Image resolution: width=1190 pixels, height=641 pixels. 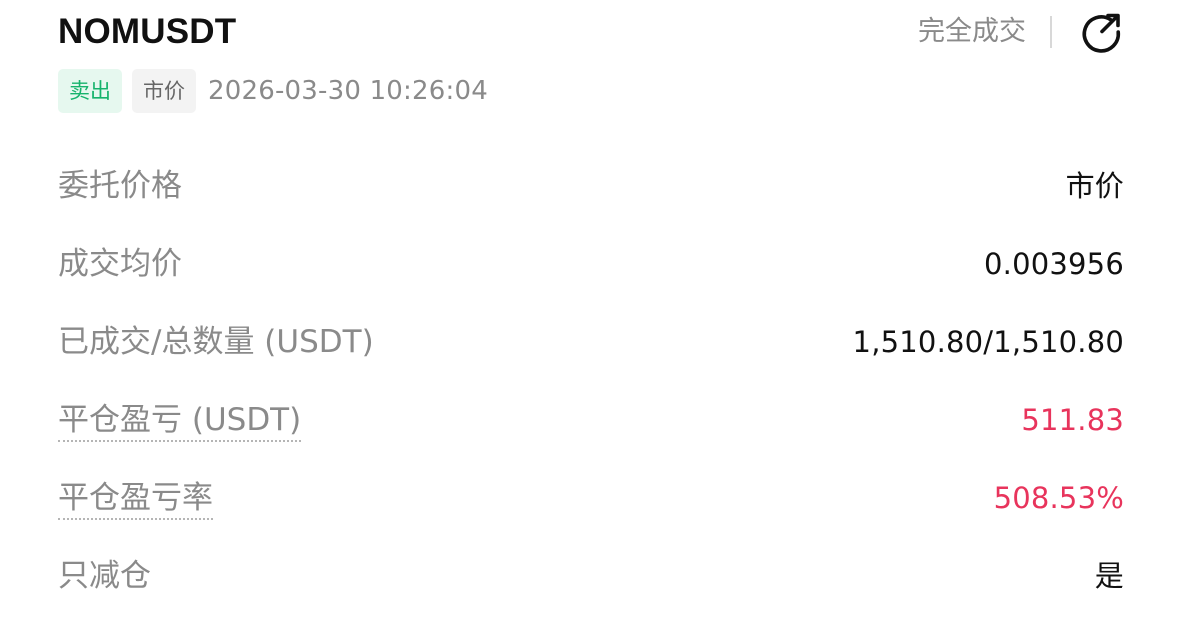 I want to click on detail-row-reduce-only: 只减仓 是, so click(x=591, y=577).